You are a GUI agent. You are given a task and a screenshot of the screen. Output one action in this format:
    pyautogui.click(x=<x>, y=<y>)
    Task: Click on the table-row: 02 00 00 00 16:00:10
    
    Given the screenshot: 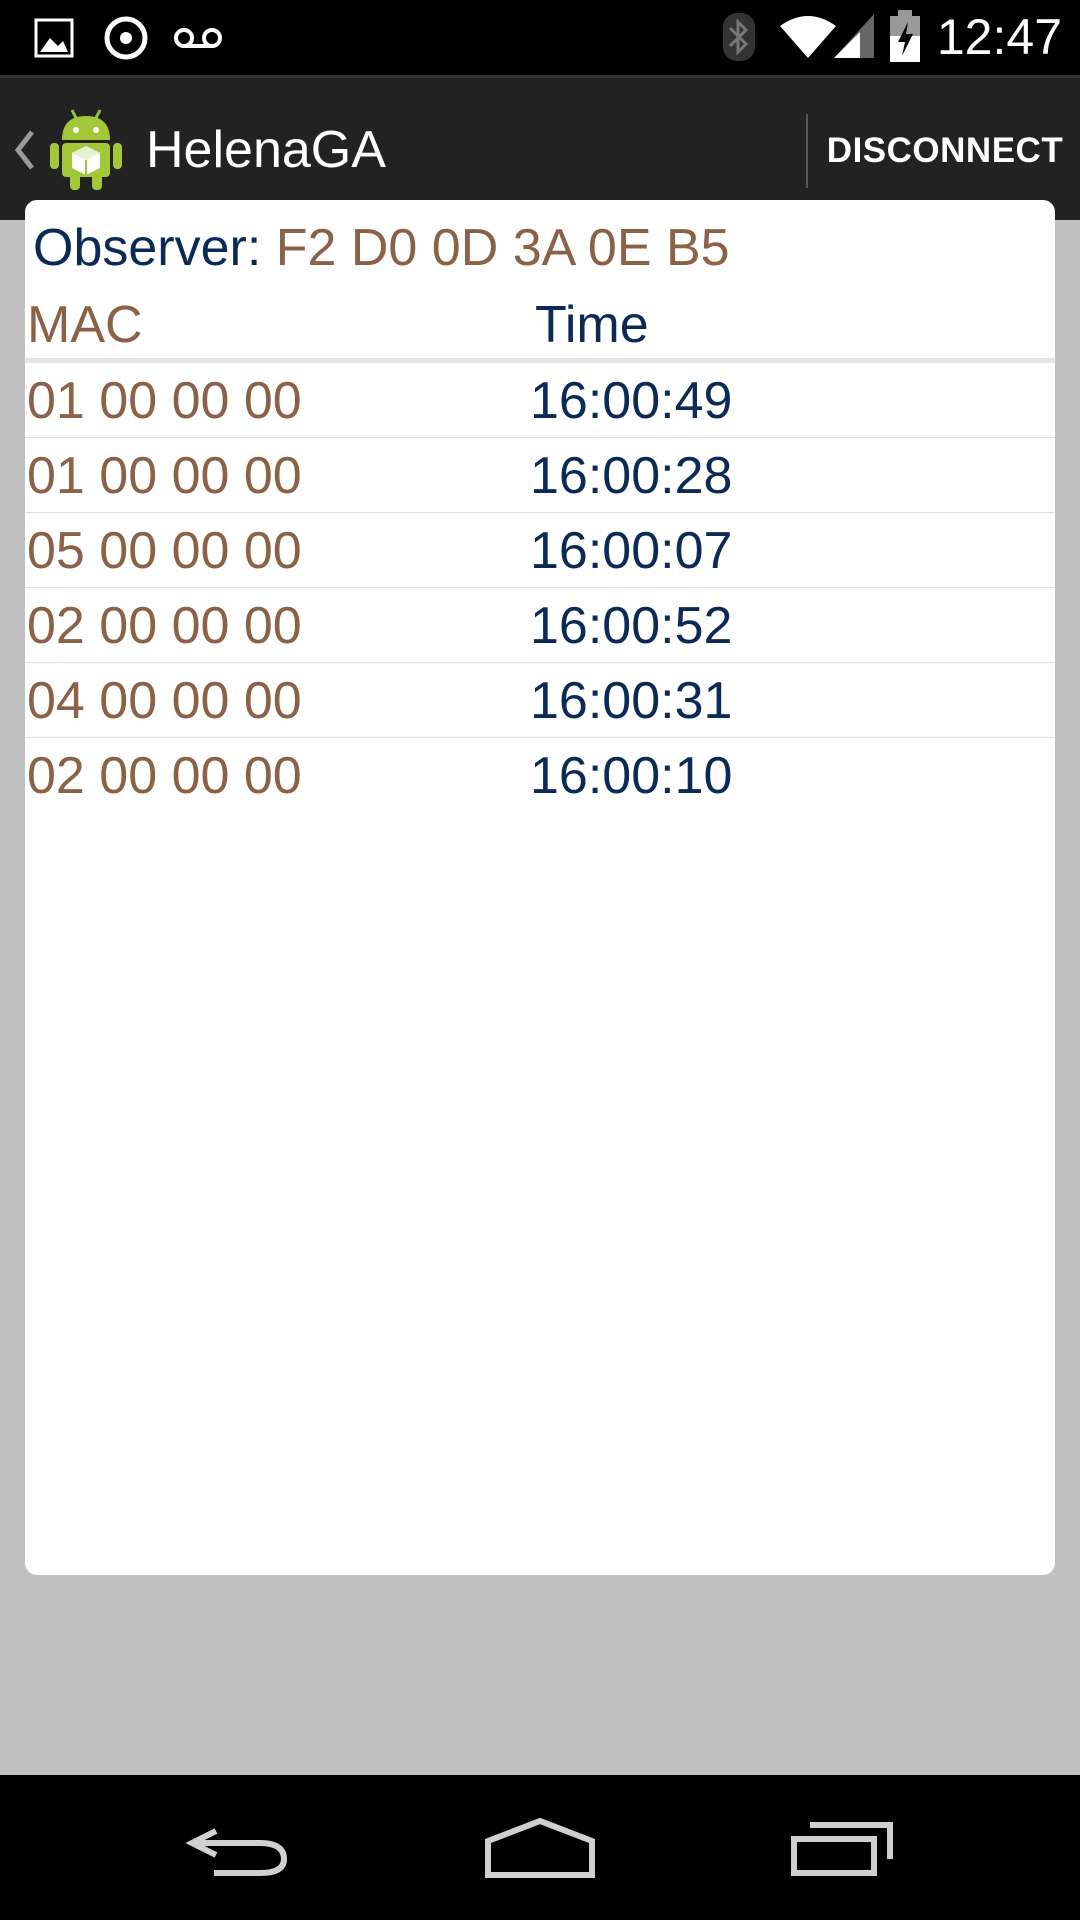 What is the action you would take?
    pyautogui.click(x=540, y=775)
    